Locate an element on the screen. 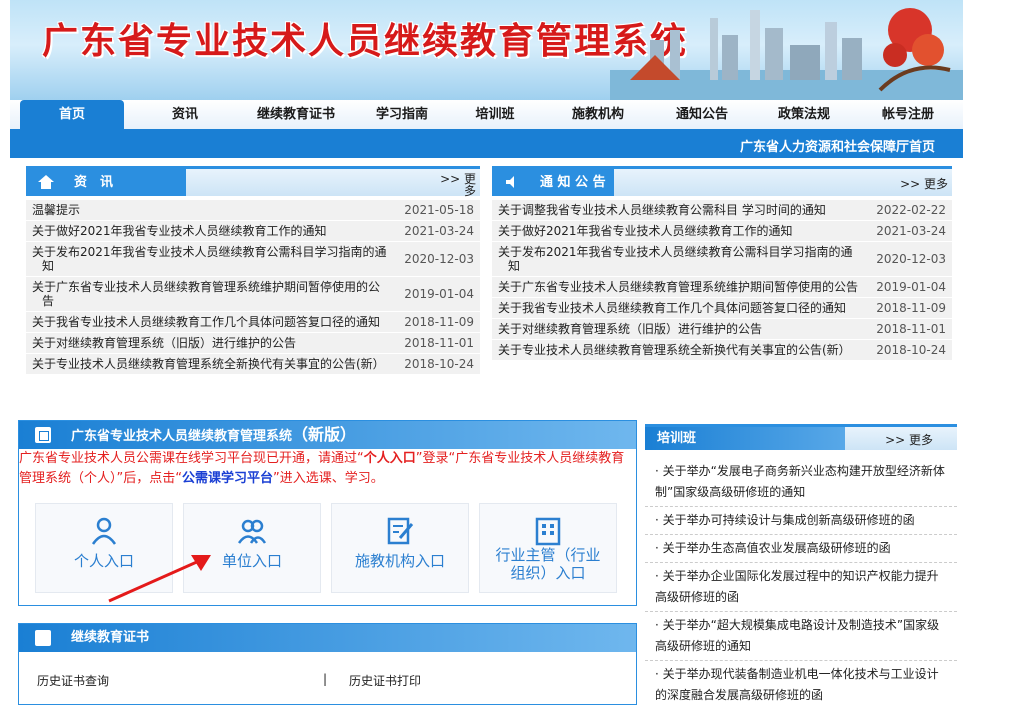 Image resolution: width=1015 pixels, height=705 pixels. notice-date: 2020-12-03 is located at coordinates (911, 259).